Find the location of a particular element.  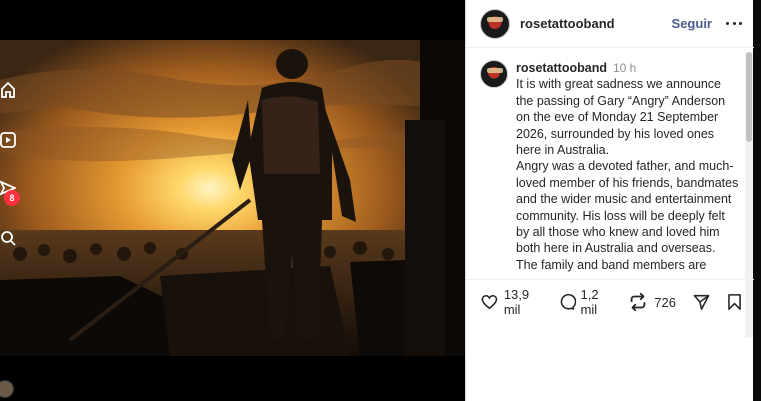

likes-count: 13,9 mil is located at coordinates (516, 302).